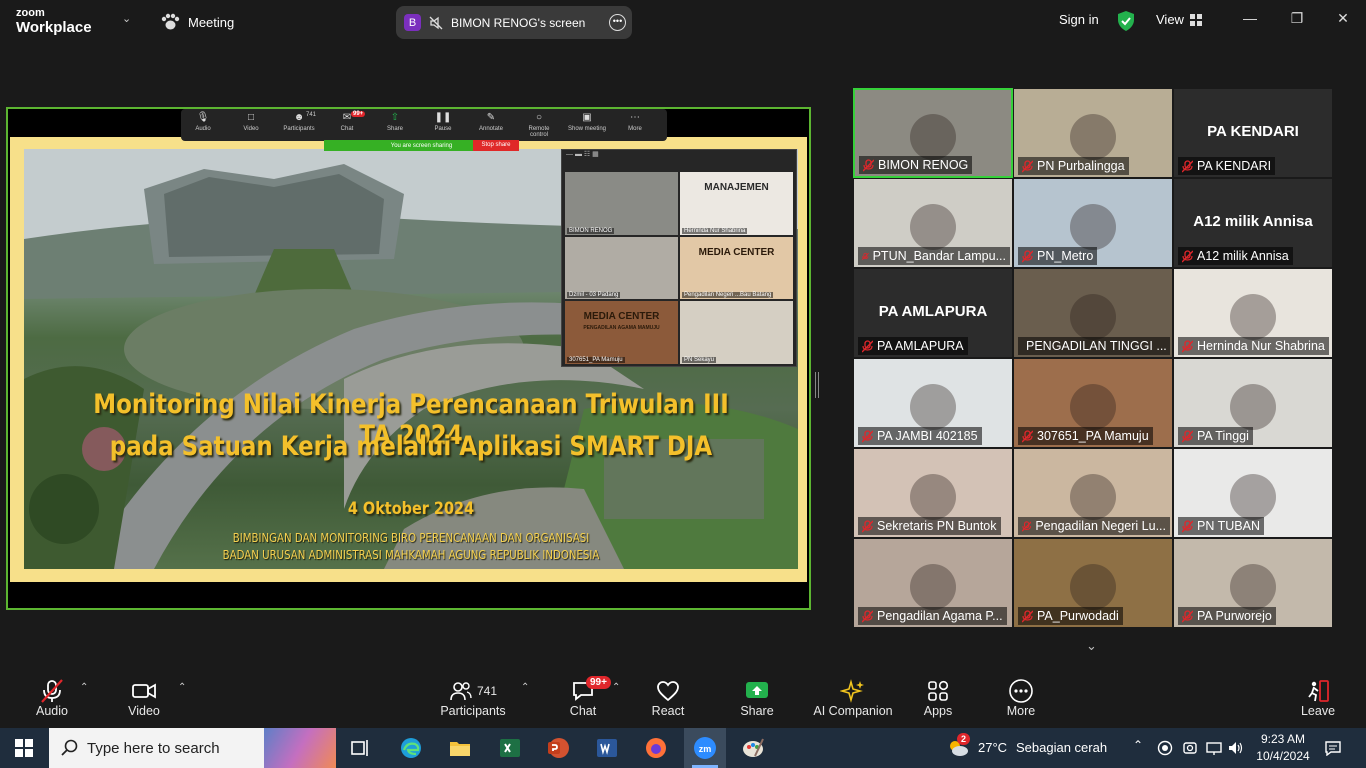 This screenshot has height=768, width=1366. What do you see at coordinates (203, 122) in the screenshot?
I see `mini-toolbar-audio-button: 🎙 Audio` at bounding box center [203, 122].